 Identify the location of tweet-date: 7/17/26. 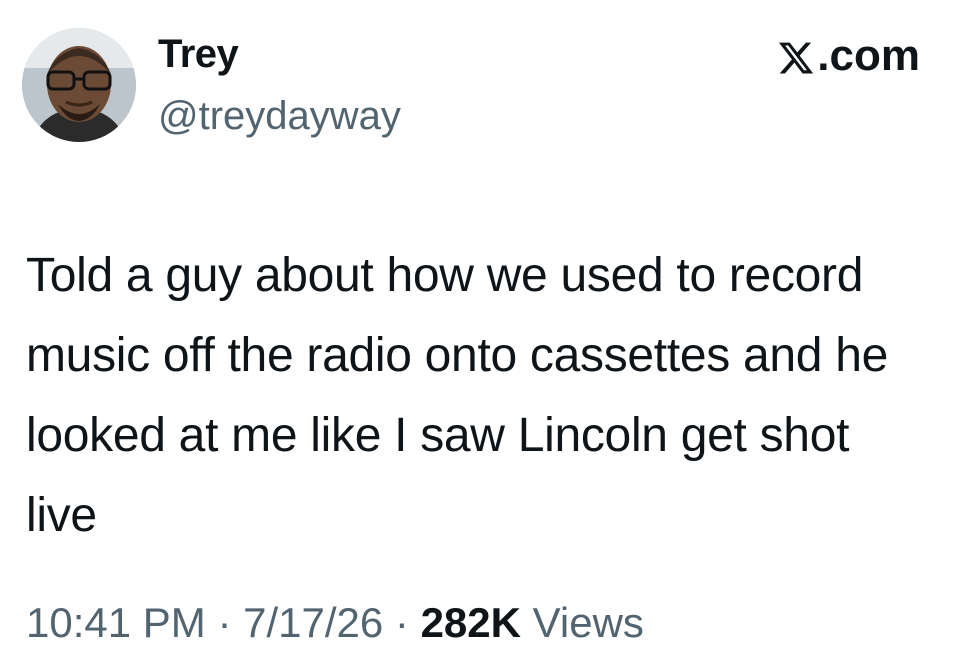
(313, 622).